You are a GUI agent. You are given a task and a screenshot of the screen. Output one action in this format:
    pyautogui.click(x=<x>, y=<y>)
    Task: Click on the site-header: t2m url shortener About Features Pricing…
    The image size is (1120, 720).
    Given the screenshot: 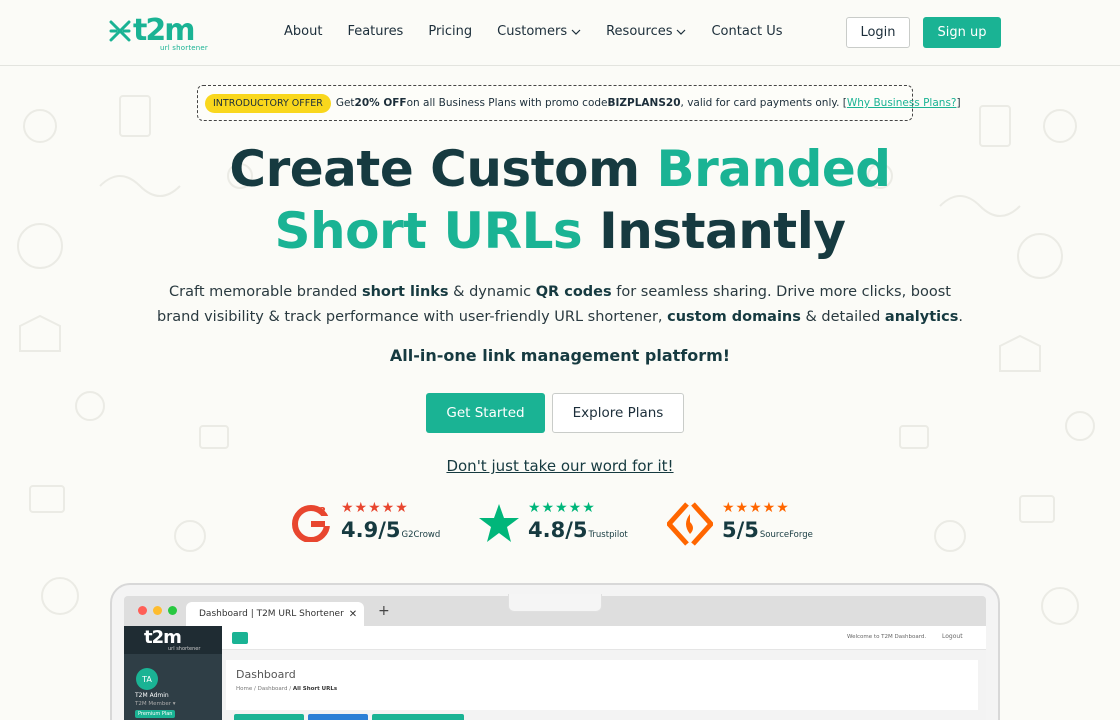 What is the action you would take?
    pyautogui.click(x=560, y=33)
    